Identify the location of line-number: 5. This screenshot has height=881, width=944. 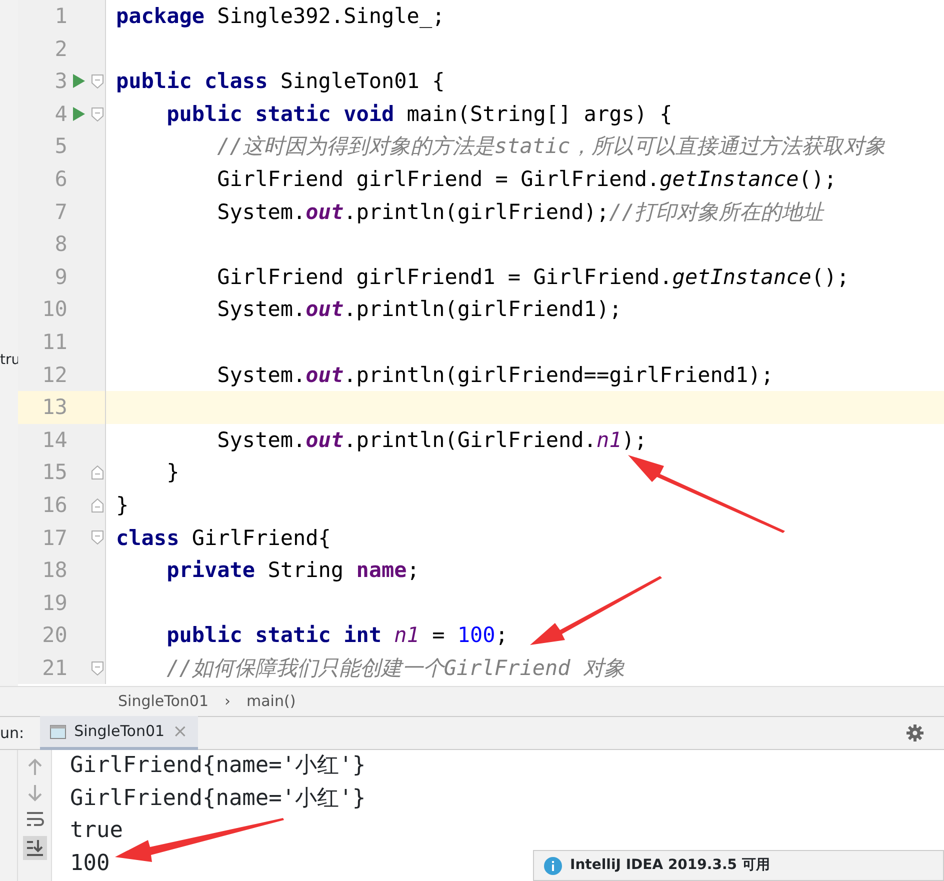
(61, 146).